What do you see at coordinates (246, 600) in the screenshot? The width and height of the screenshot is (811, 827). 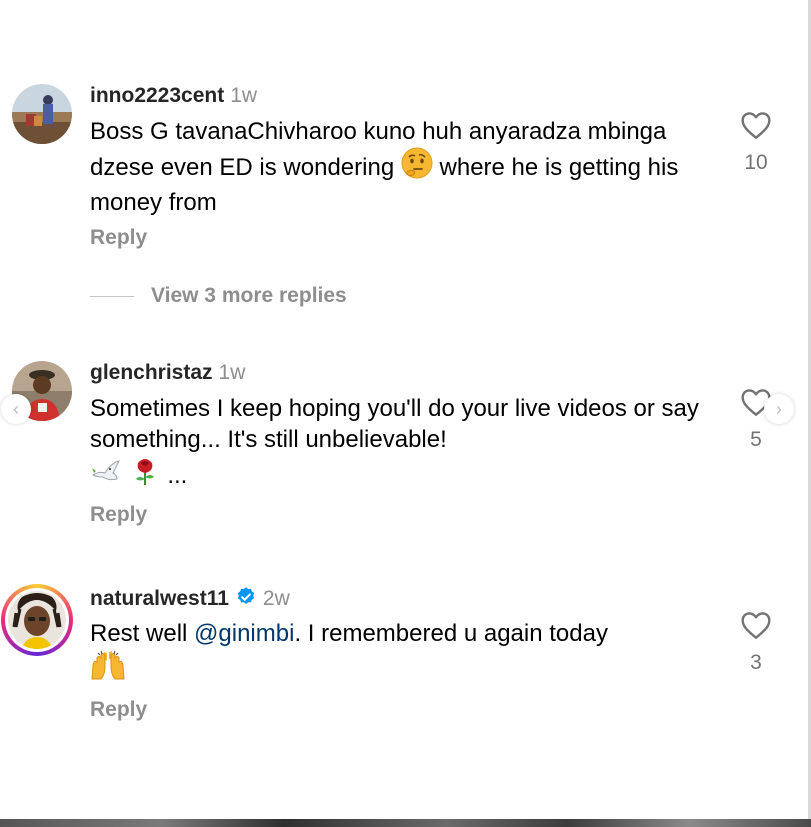 I see `verified-badge-icon` at bounding box center [246, 600].